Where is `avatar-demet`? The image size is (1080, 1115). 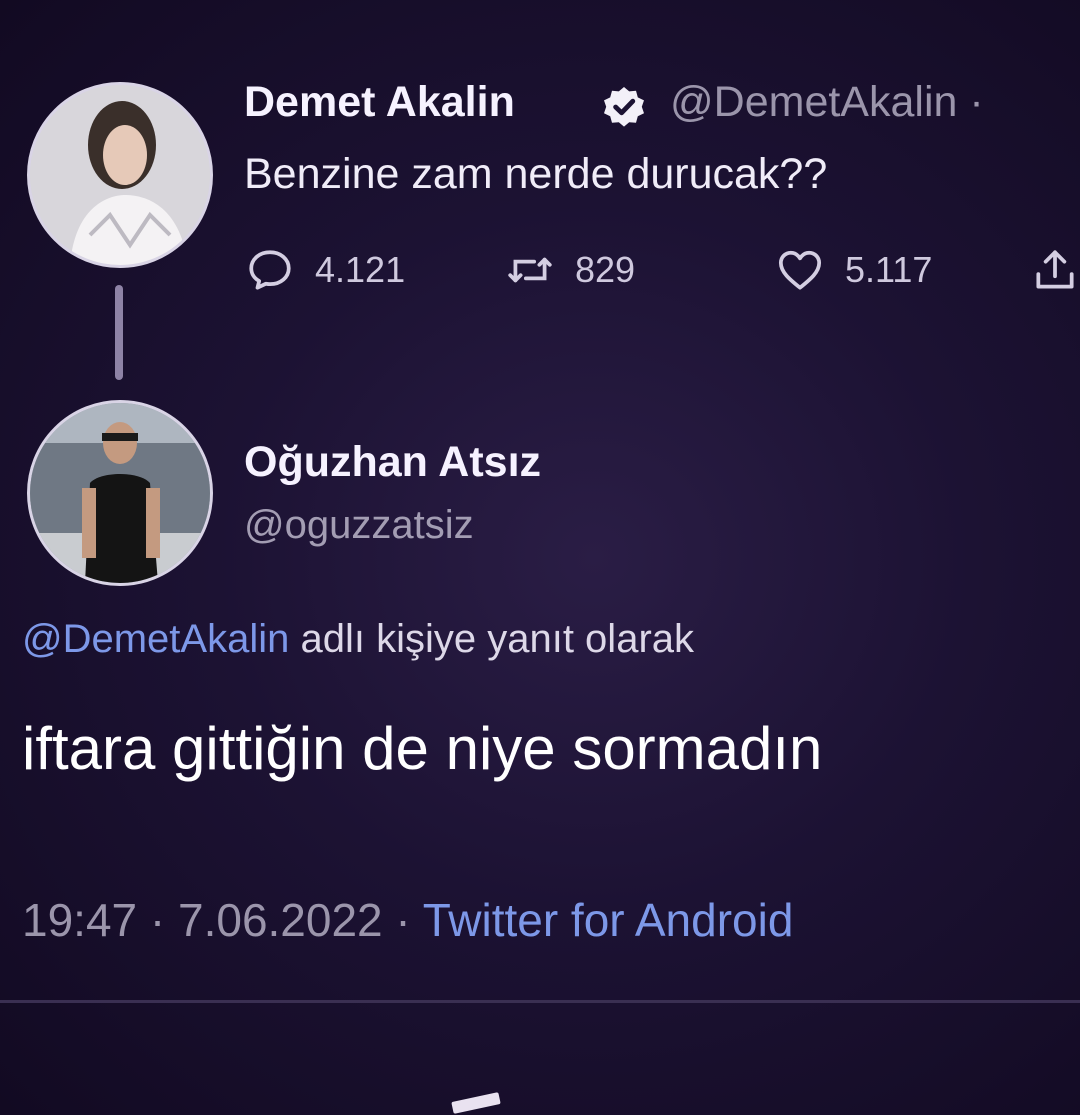
avatar-demet is located at coordinates (120, 175).